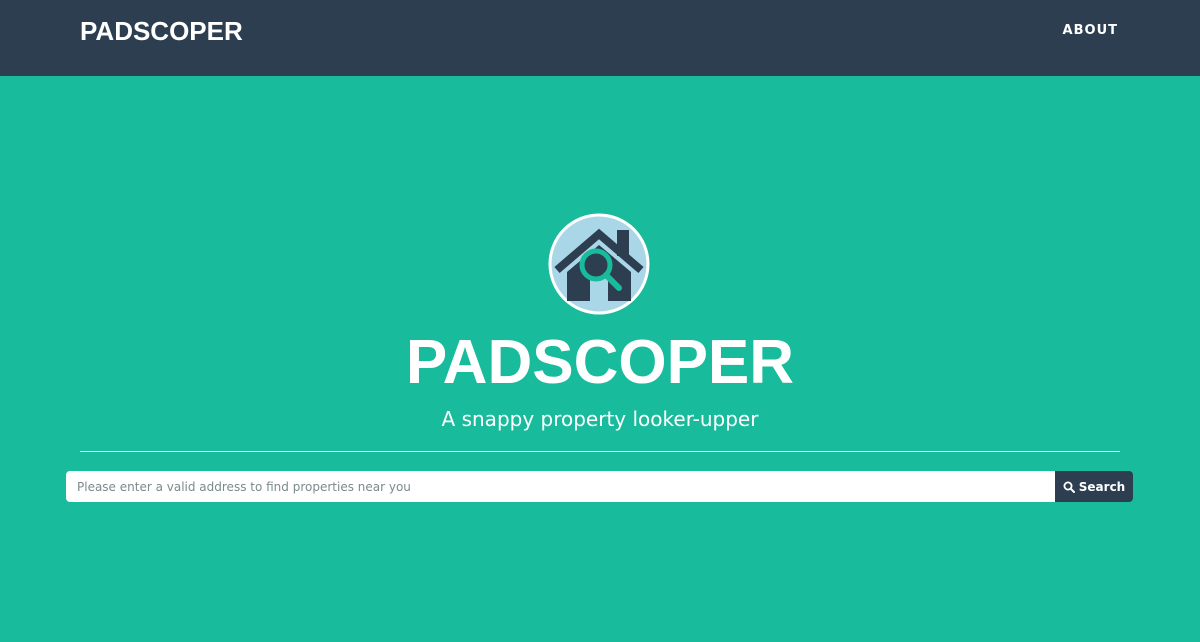  Describe the element at coordinates (600, 38) in the screenshot. I see `navbar: PADSCOPER ABOUT` at that location.